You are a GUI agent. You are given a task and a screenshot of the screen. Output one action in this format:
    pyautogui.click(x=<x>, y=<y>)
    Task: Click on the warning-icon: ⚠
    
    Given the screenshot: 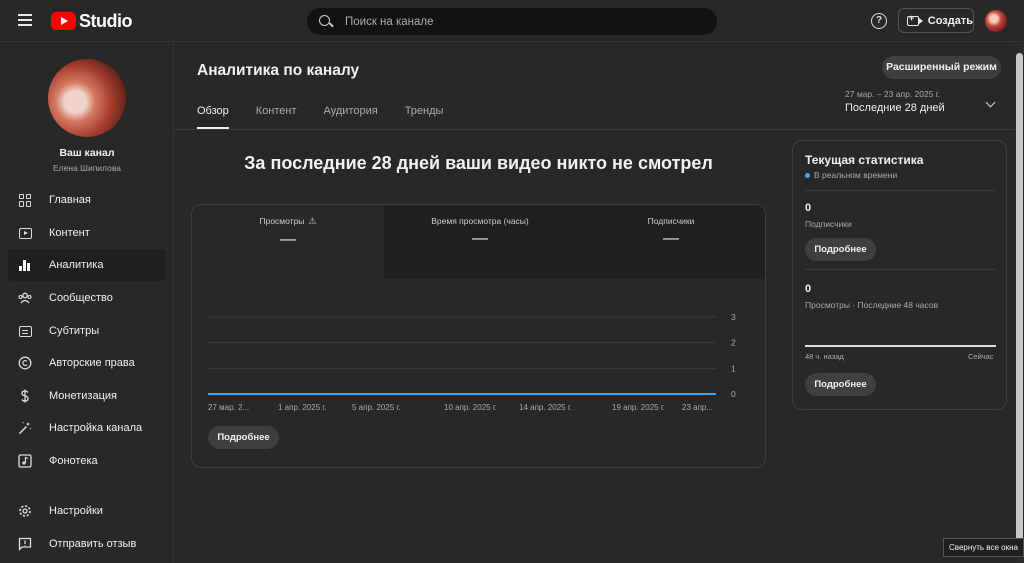 What is the action you would take?
    pyautogui.click(x=312, y=221)
    